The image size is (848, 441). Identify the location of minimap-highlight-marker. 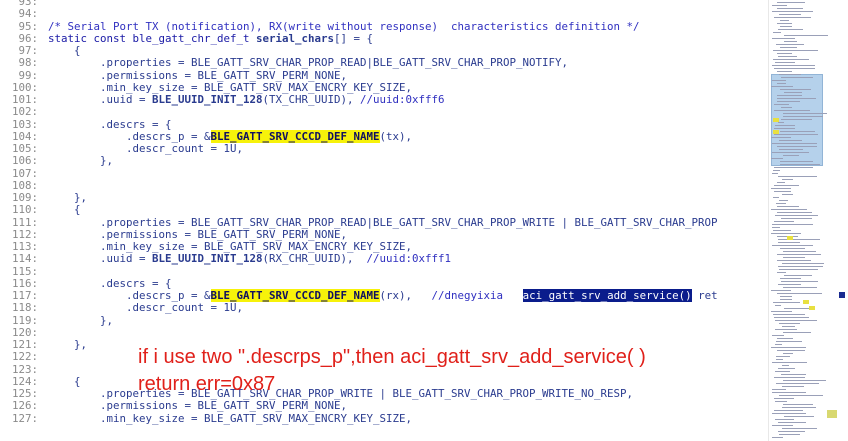
(832, 414).